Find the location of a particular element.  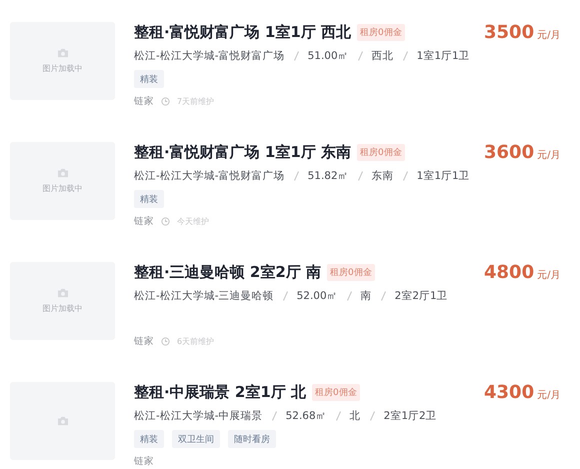

meta-text: 52.68㎡ is located at coordinates (306, 416).